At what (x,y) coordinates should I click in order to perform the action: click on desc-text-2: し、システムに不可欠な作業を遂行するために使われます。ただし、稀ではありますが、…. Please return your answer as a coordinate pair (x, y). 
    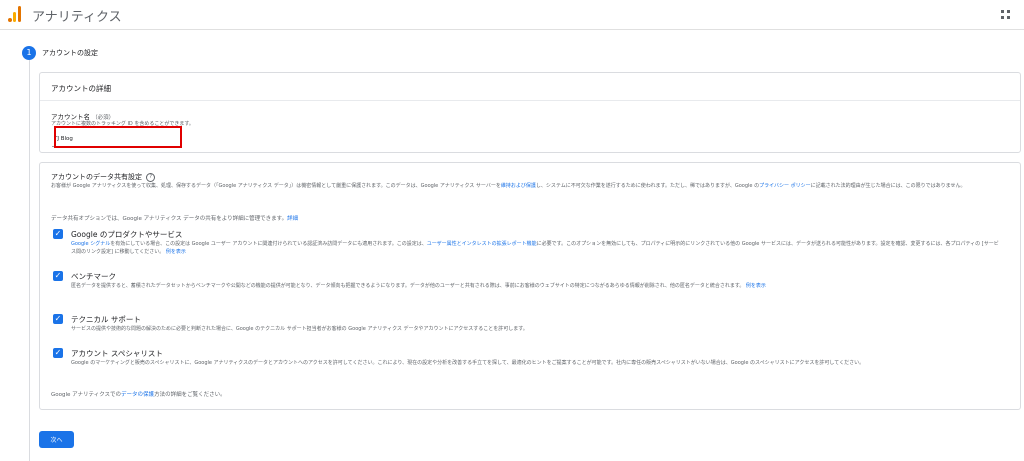
    Looking at the image, I should click on (647, 186).